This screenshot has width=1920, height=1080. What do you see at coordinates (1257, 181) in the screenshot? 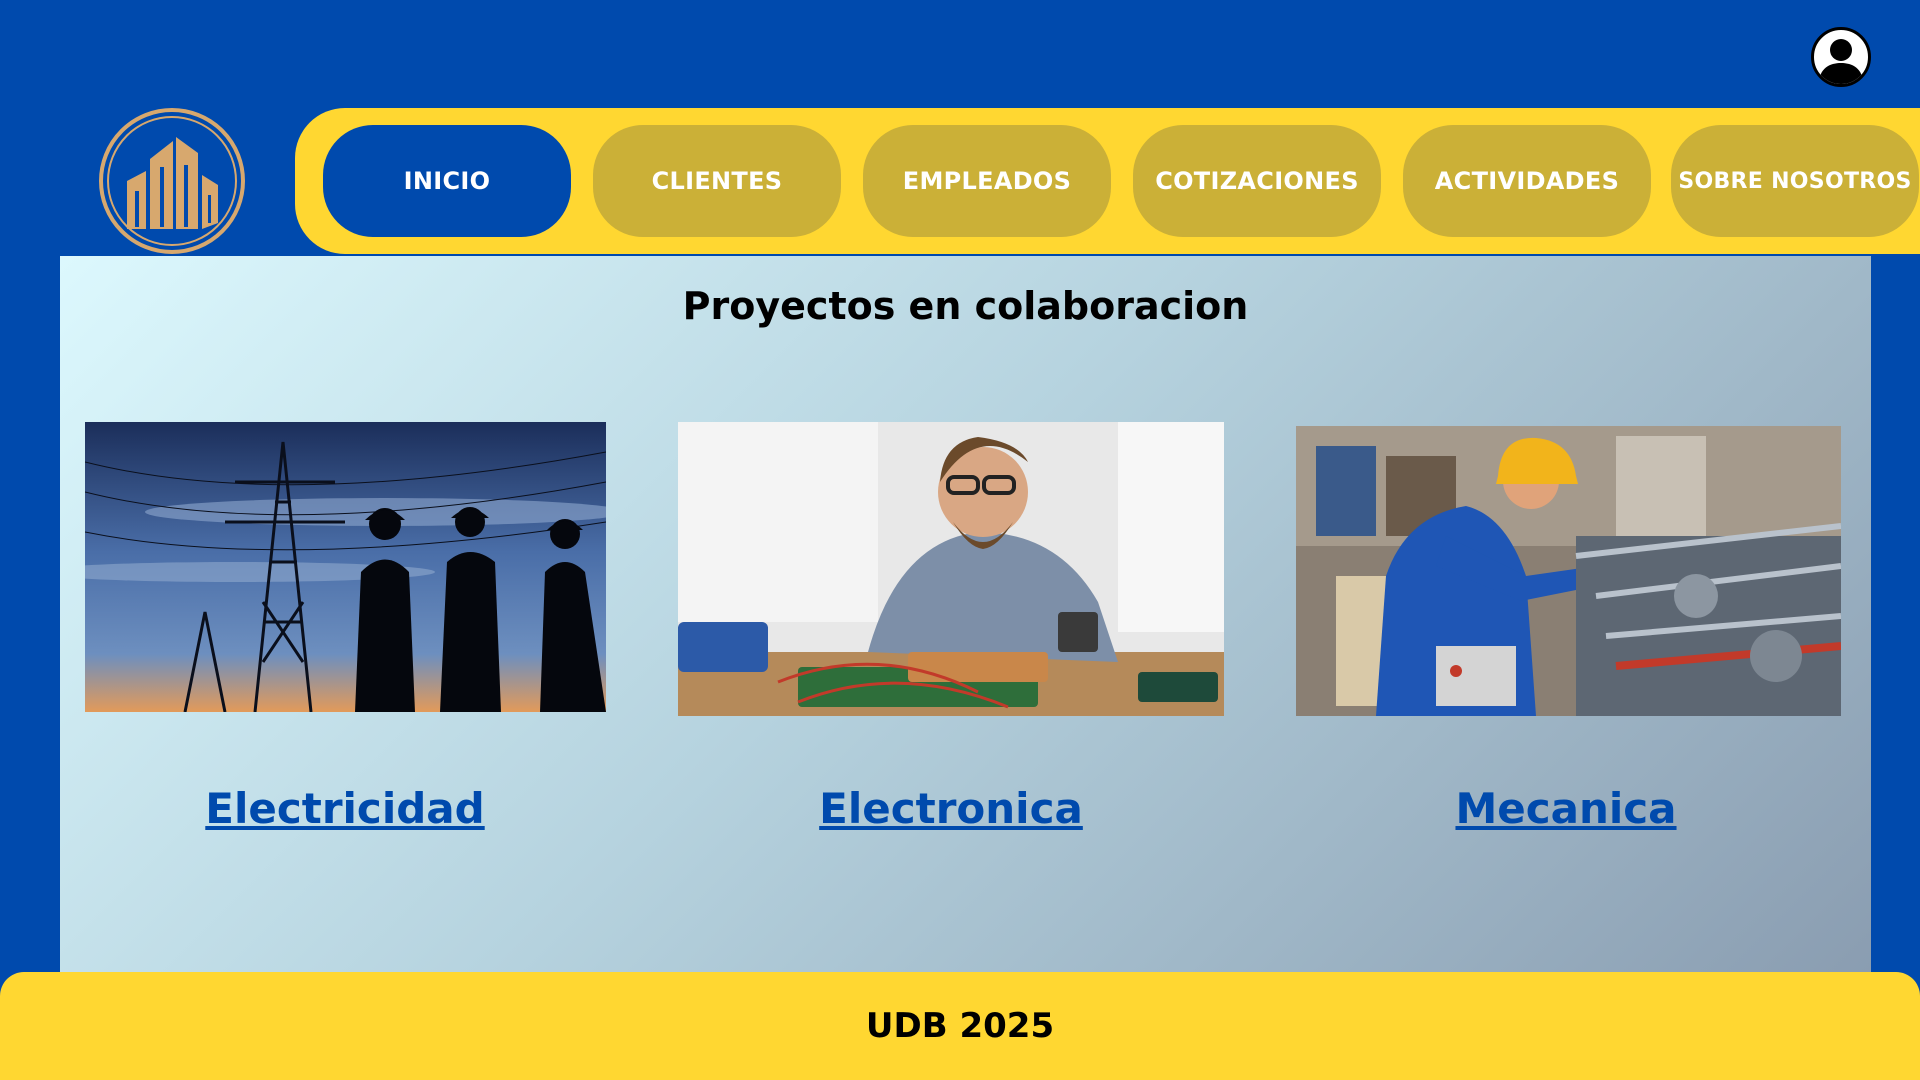
I see `nav-cotizaciones-button: COTIZACIONES` at bounding box center [1257, 181].